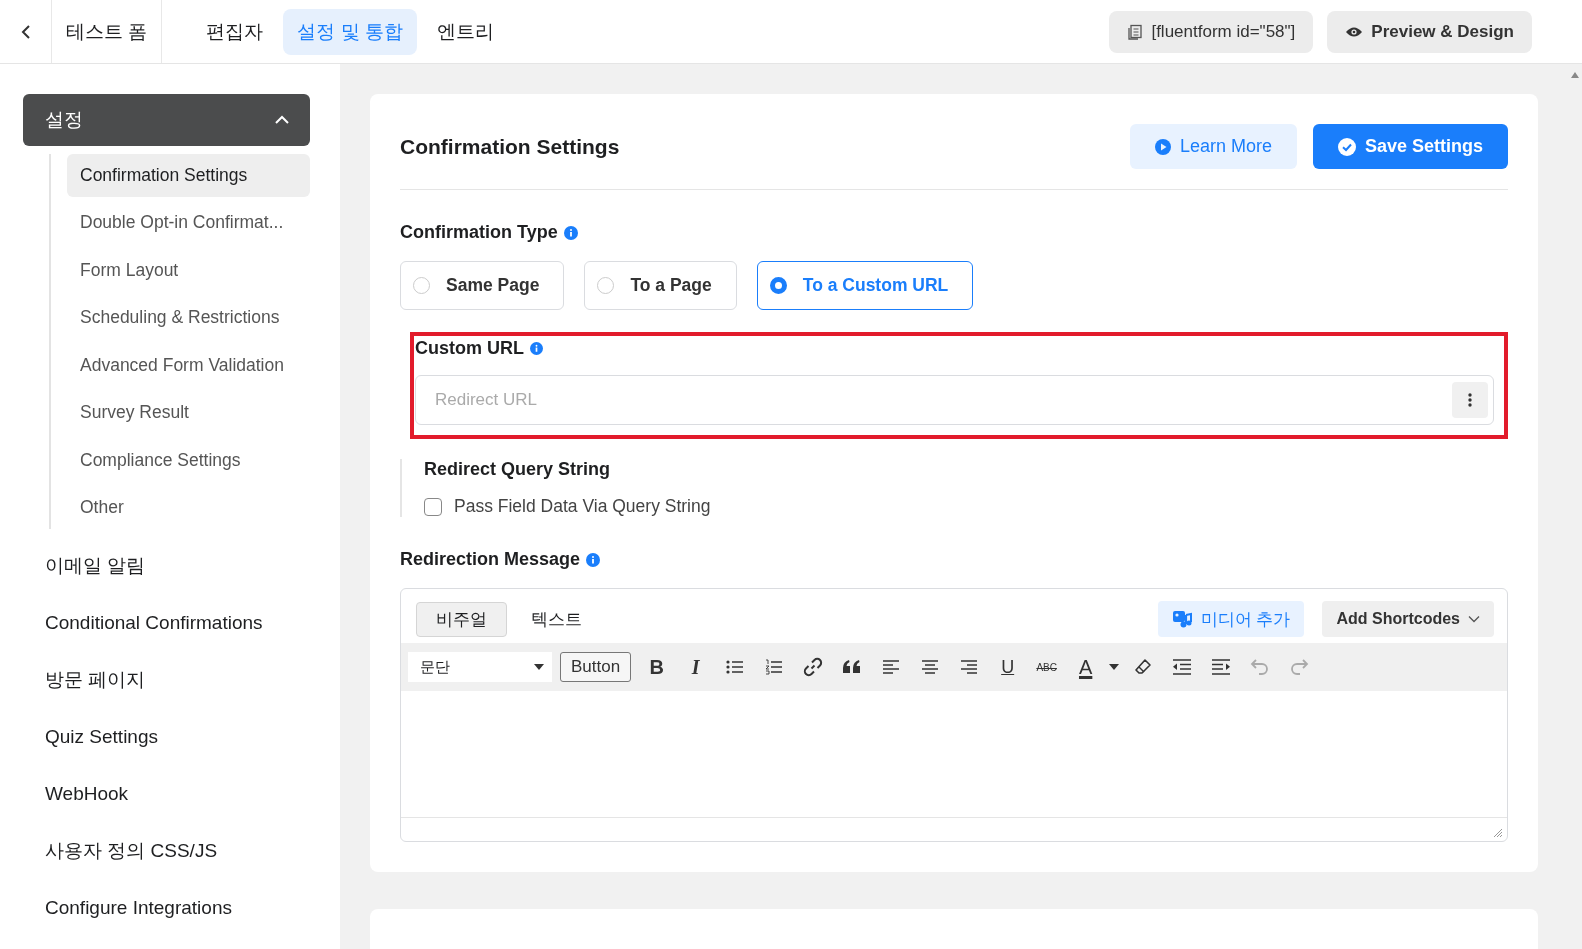 This screenshot has height=949, width=1582. I want to click on bullet-list-icon, so click(734, 667).